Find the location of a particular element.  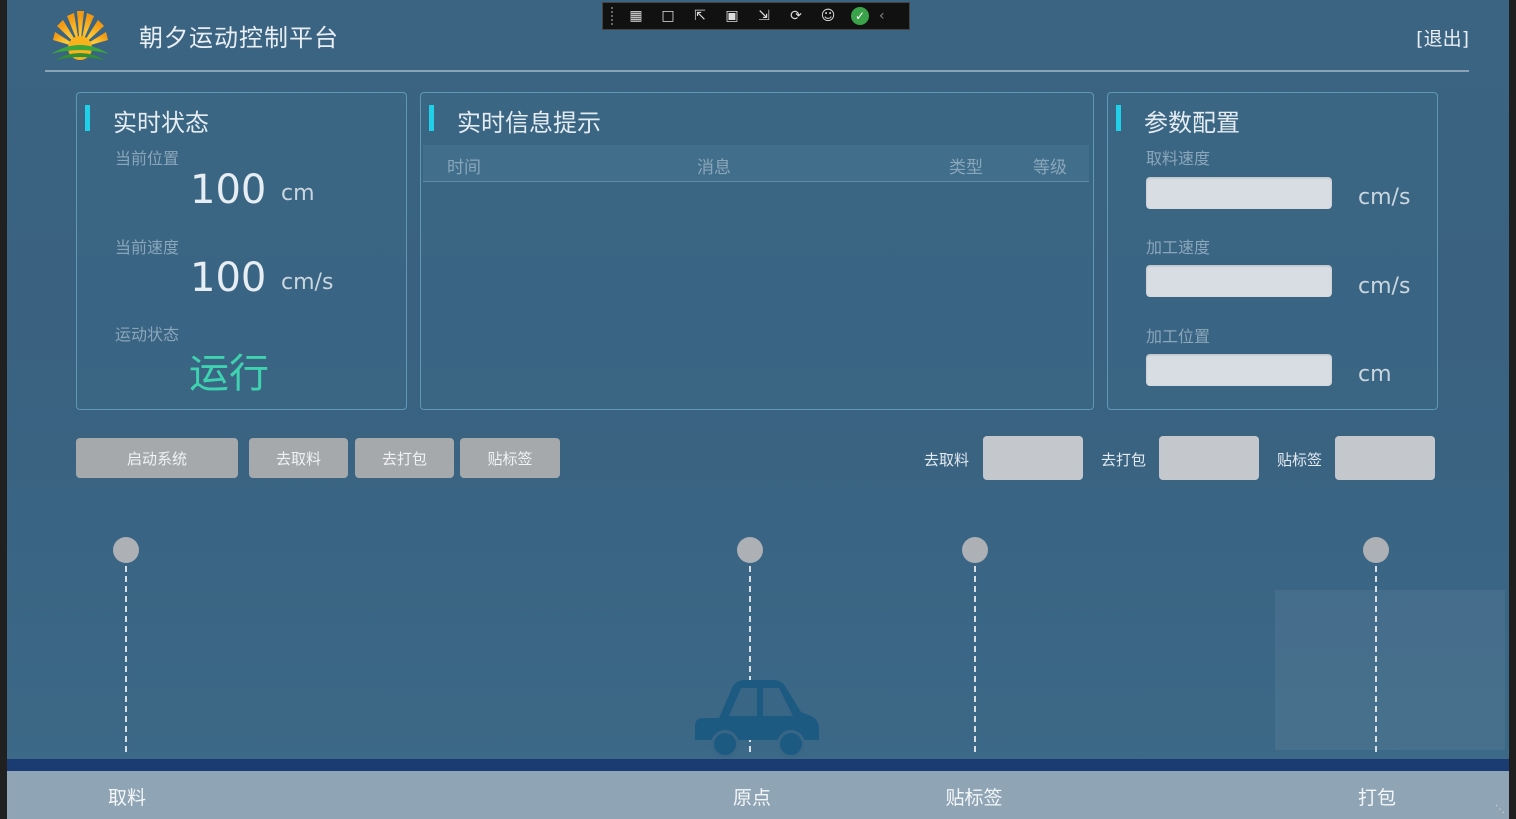

go-pick-indicator-label: 去取料 is located at coordinates (947, 460).